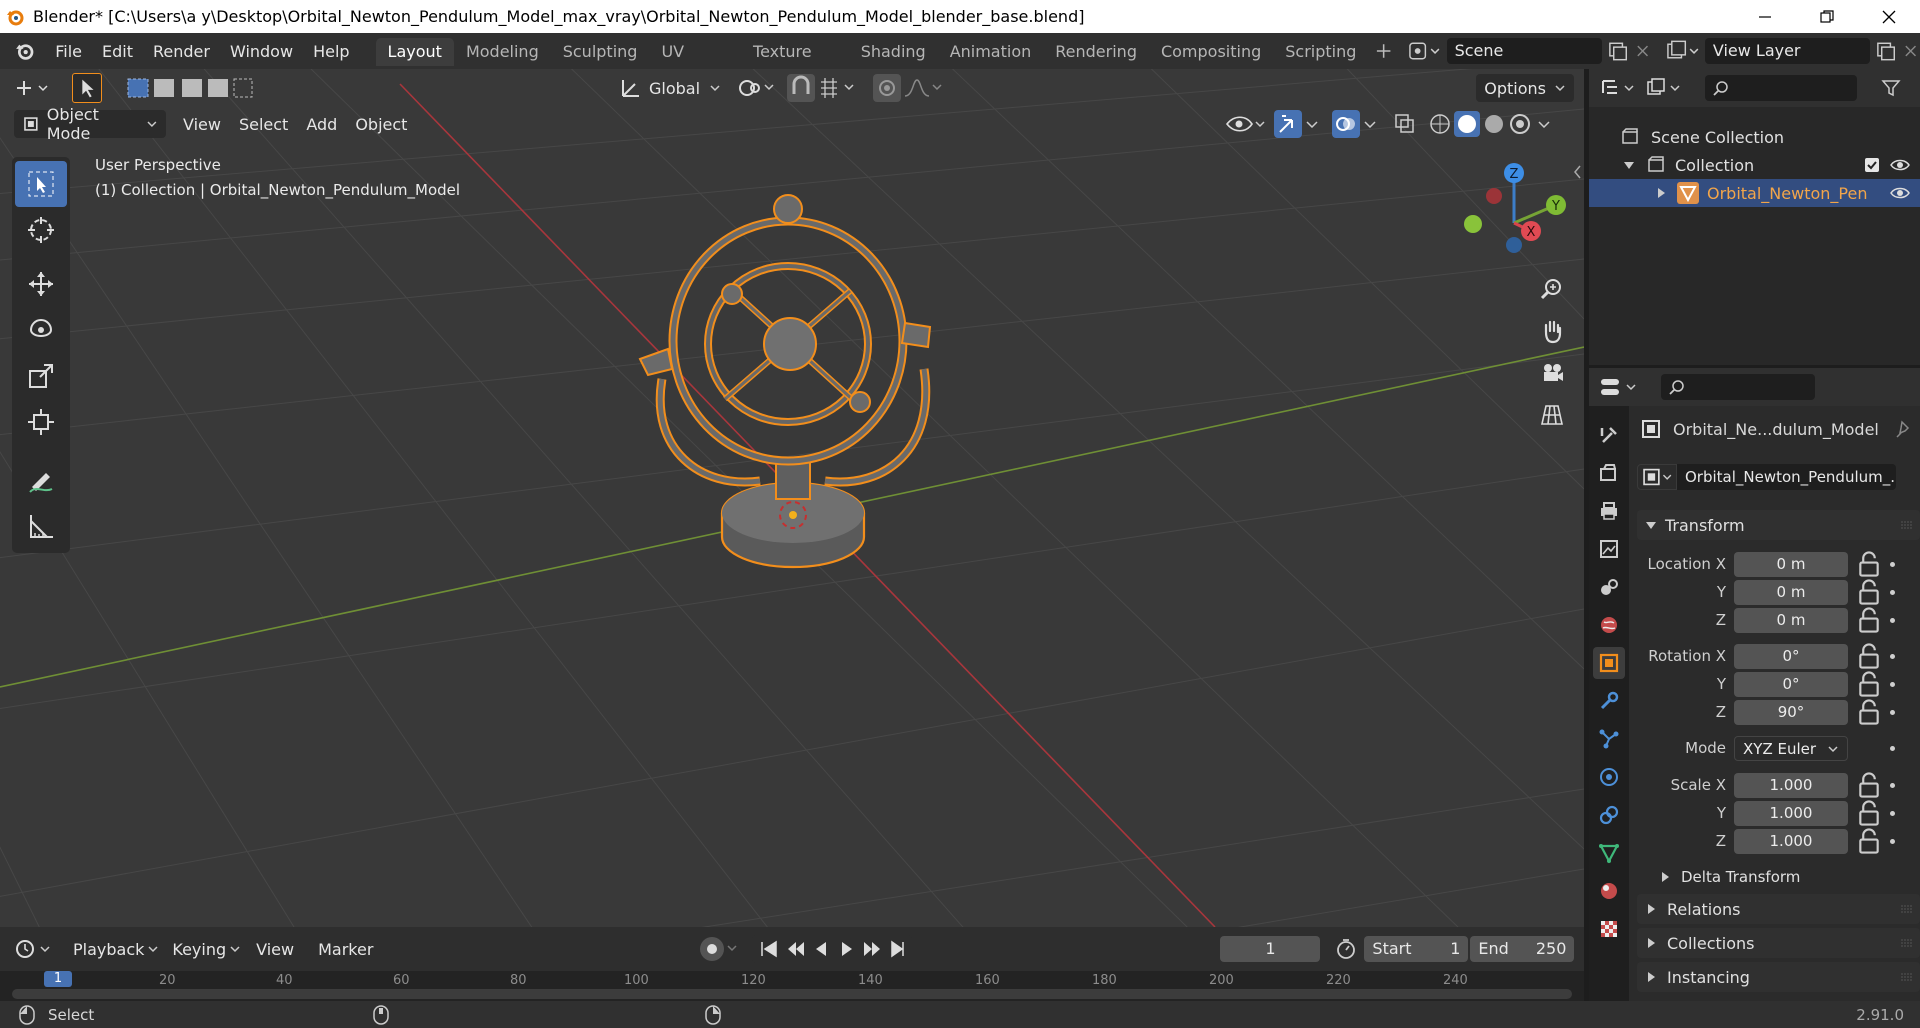 The width and height of the screenshot is (1920, 1028). Describe the element at coordinates (887, 88) in the screenshot. I see `proportional-editing-icon` at that location.